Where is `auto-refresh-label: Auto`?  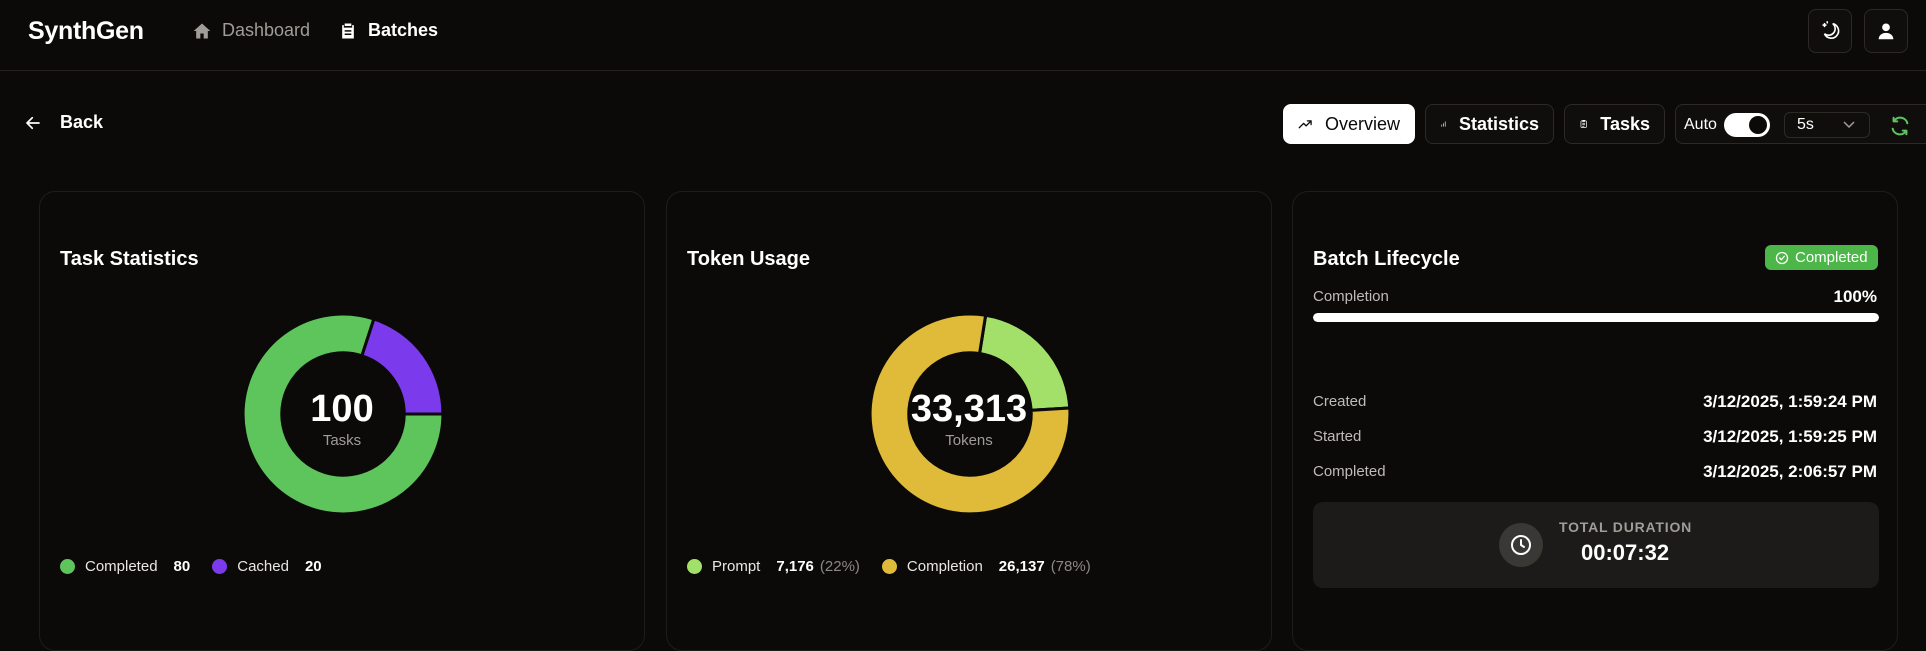
auto-refresh-label: Auto is located at coordinates (1700, 124).